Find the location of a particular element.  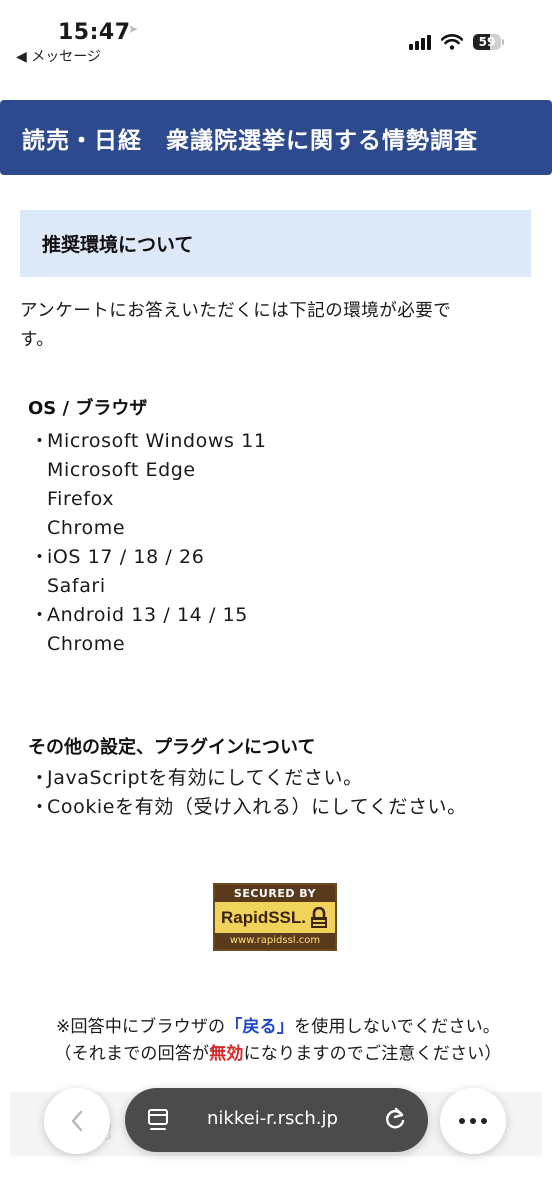

list-item: ・Android 13 / 14 / 15 is located at coordinates (139, 615).